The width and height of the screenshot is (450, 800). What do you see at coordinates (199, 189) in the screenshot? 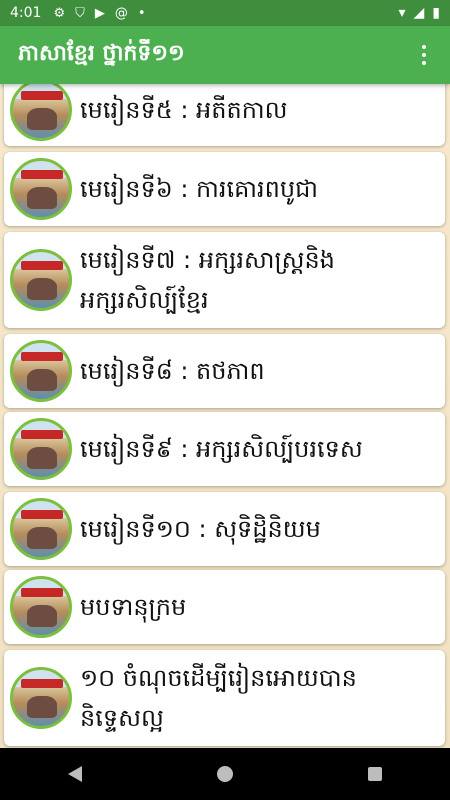
I see `lesson-label: មេរៀនទី៦ : ការគោរពបូជា` at bounding box center [199, 189].